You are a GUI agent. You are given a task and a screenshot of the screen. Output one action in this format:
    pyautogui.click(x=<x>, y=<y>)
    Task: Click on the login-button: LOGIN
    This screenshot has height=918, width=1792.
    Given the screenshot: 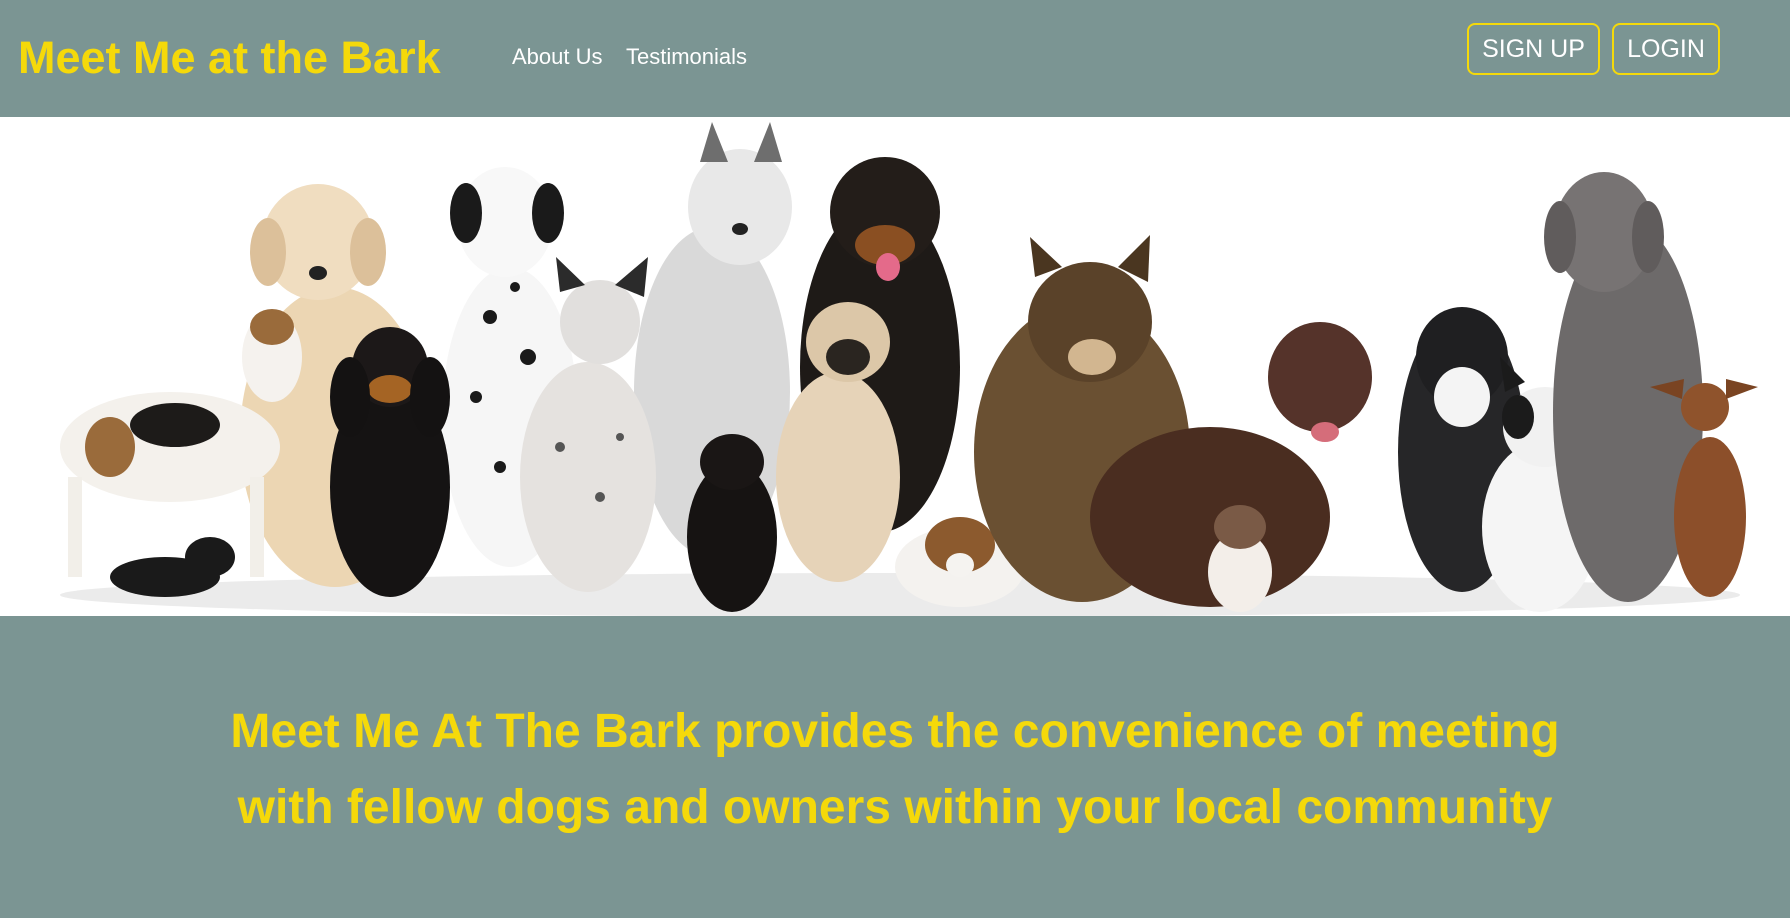 What is the action you would take?
    pyautogui.click(x=1666, y=49)
    